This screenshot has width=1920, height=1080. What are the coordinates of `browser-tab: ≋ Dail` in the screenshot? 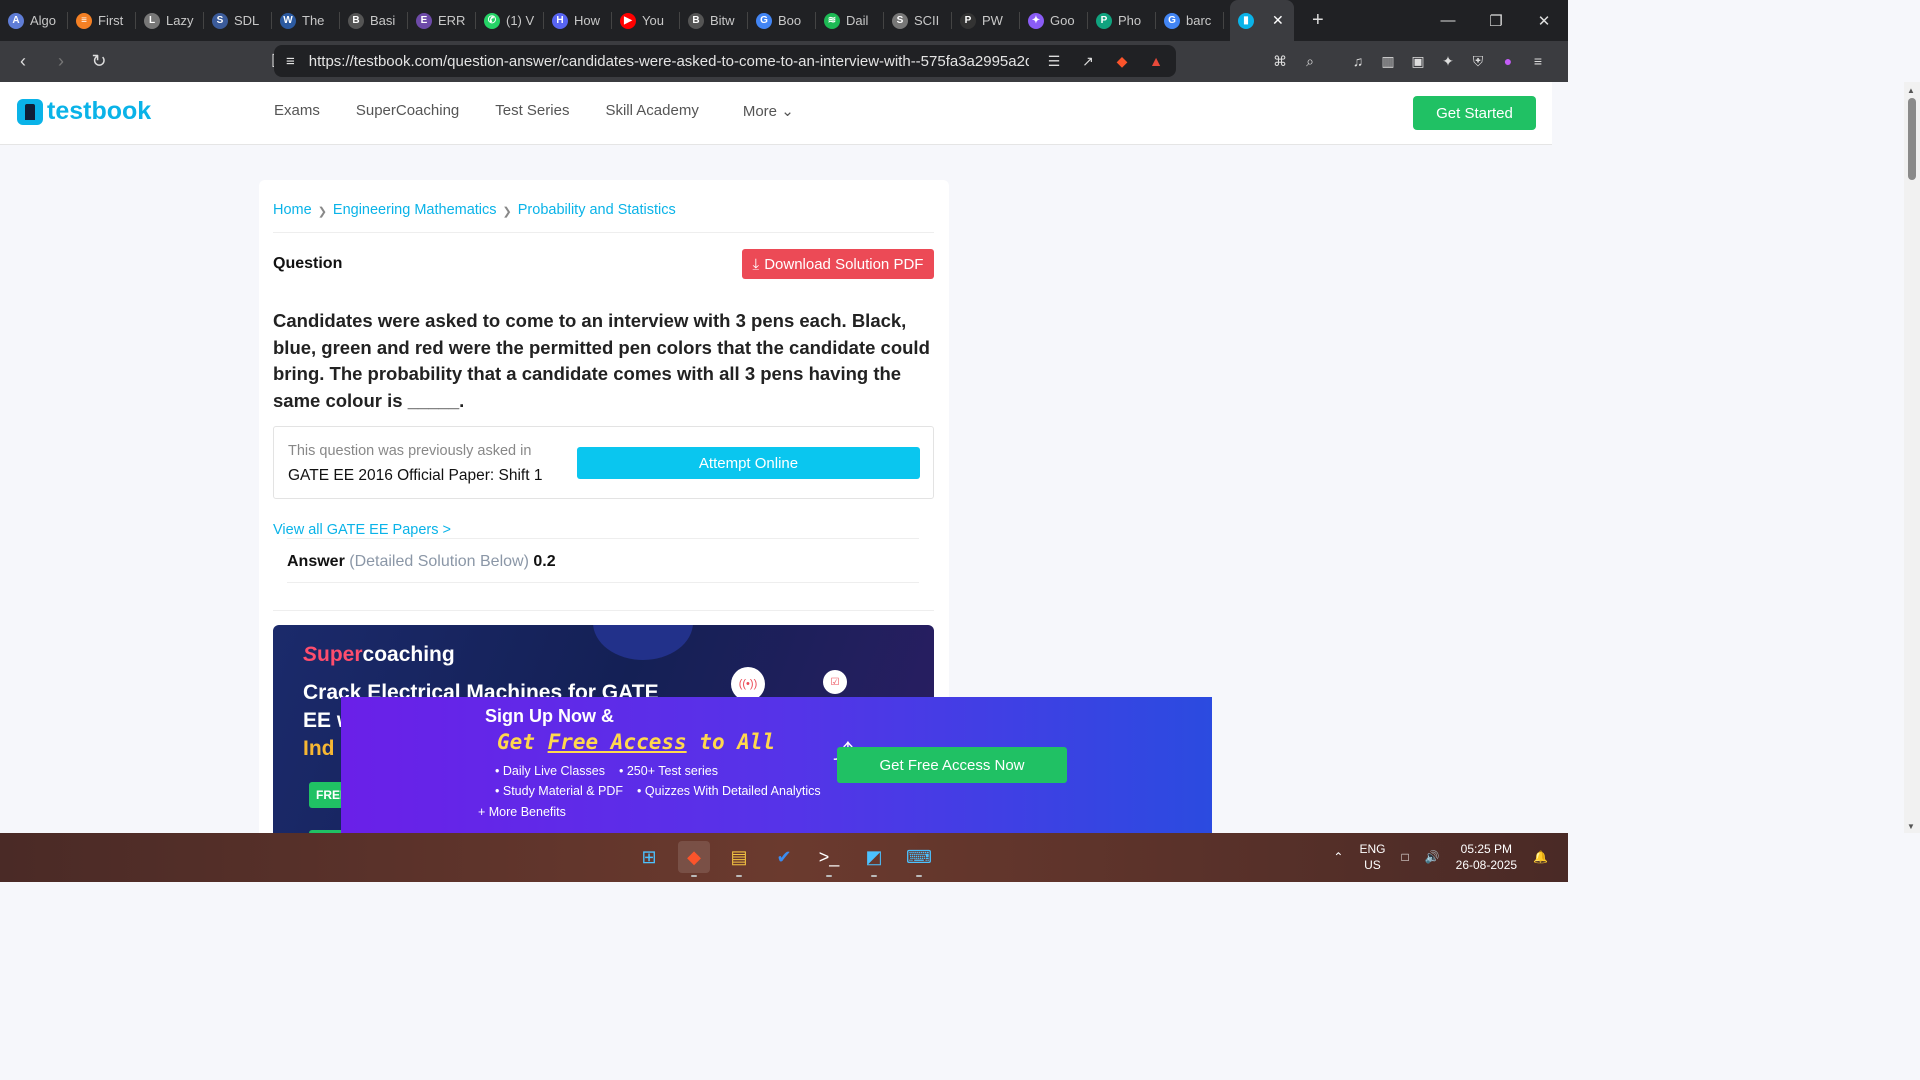 It's located at (850, 20).